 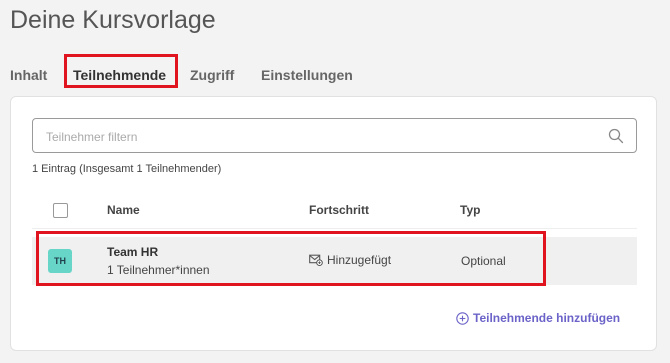 What do you see at coordinates (123, 210) in the screenshot?
I see `column-header-name: Name` at bounding box center [123, 210].